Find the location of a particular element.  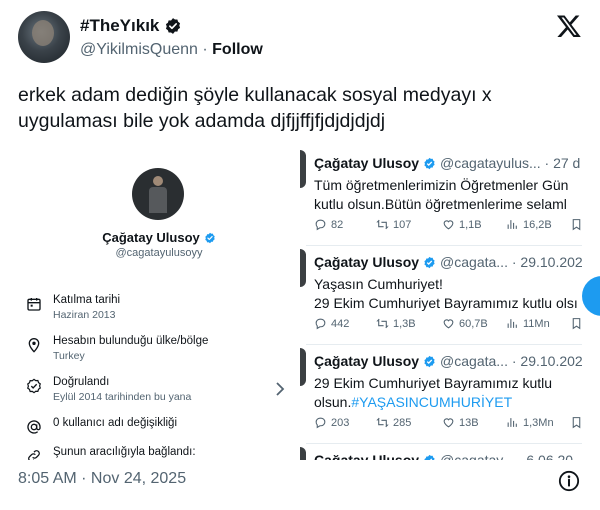

reply-stat: 203 is located at coordinates (331, 422).